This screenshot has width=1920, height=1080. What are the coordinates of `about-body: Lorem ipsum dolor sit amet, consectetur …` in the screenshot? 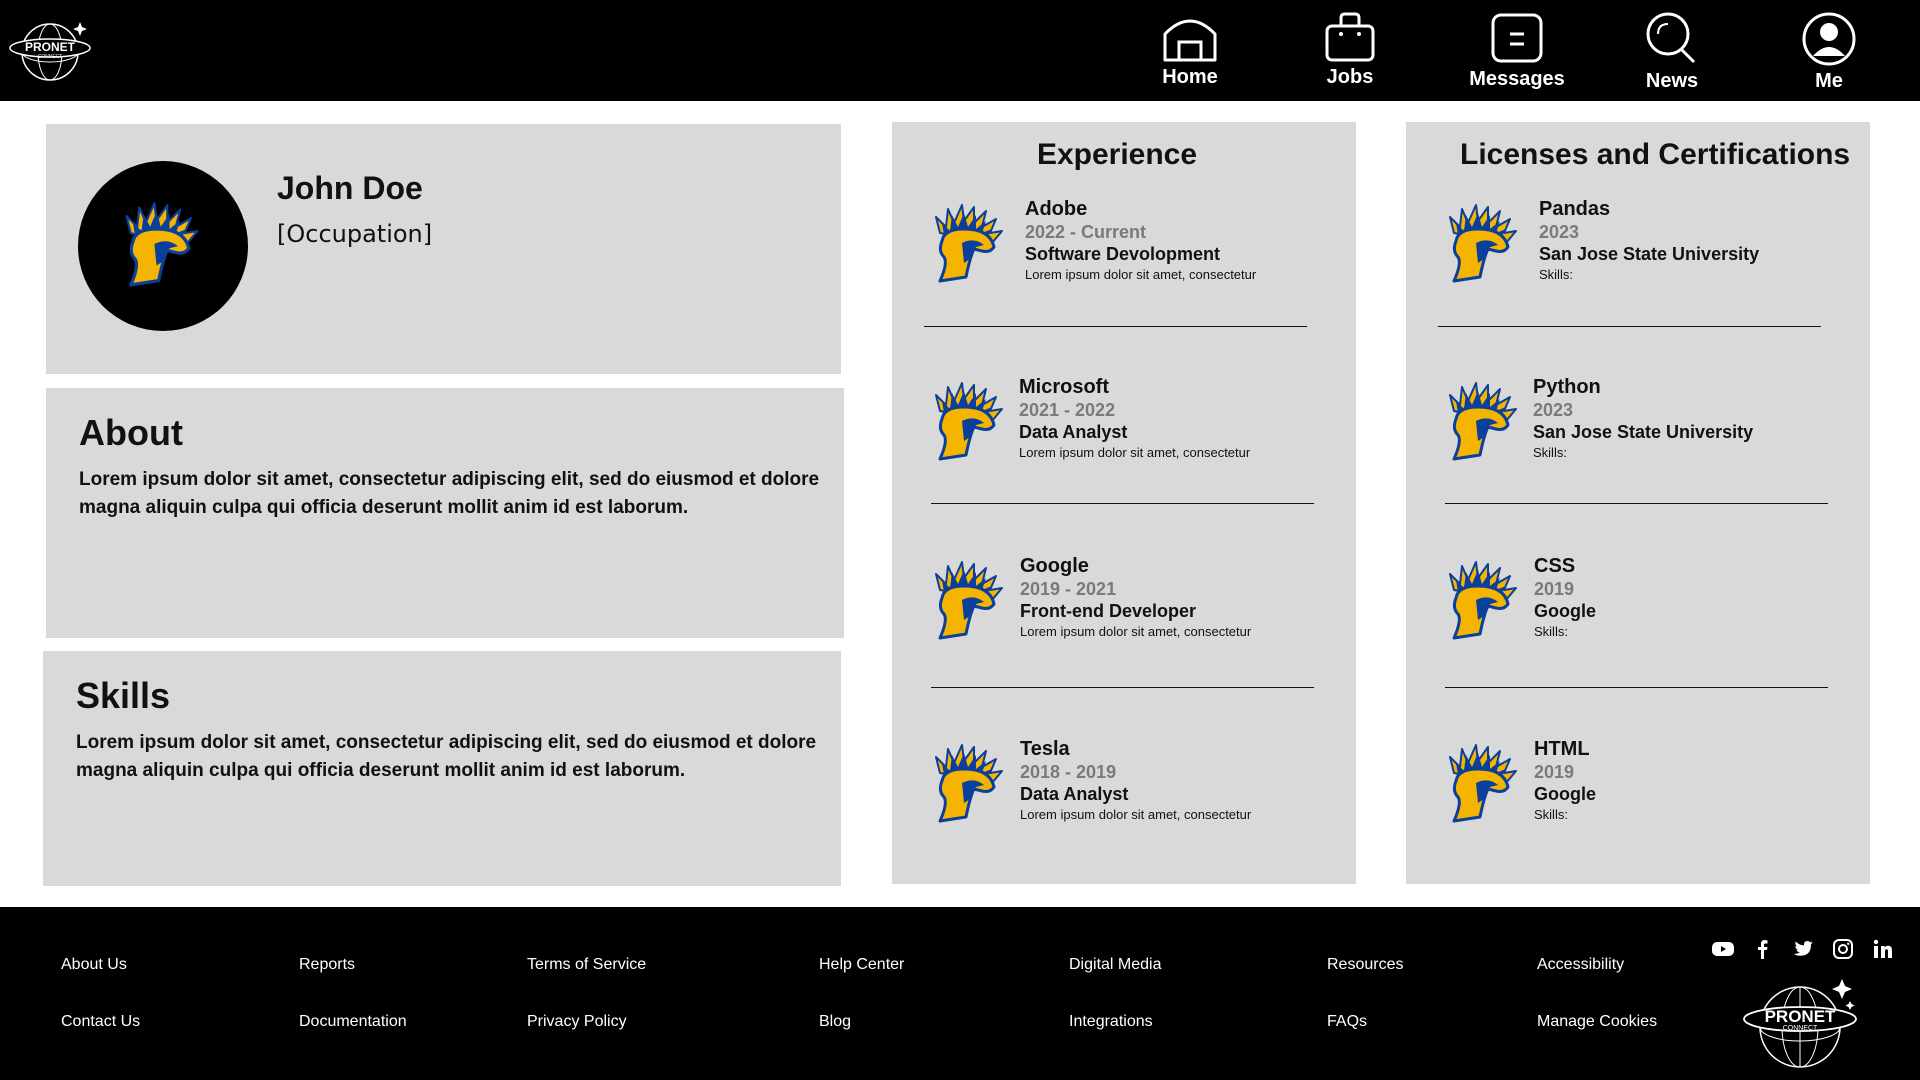 It's located at (449, 493).